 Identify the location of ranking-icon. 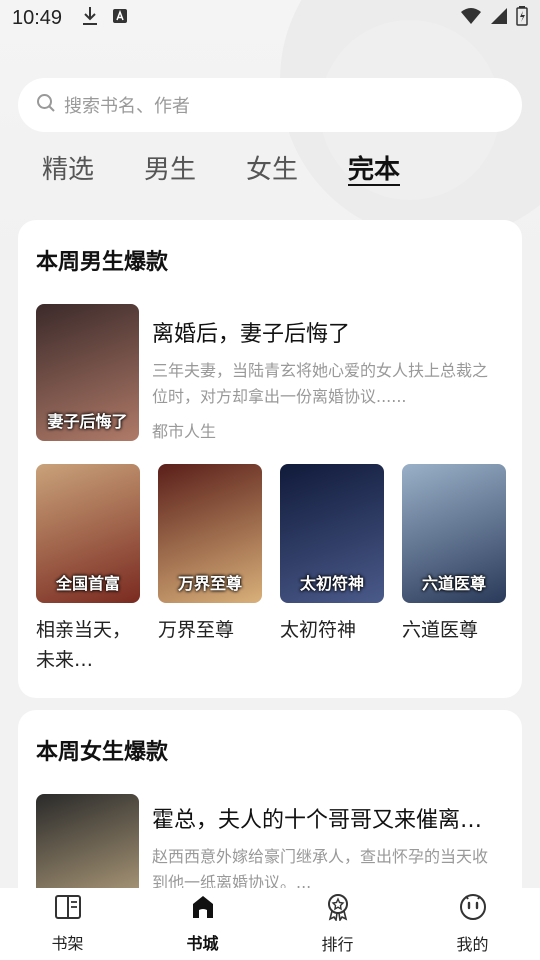
(338, 909).